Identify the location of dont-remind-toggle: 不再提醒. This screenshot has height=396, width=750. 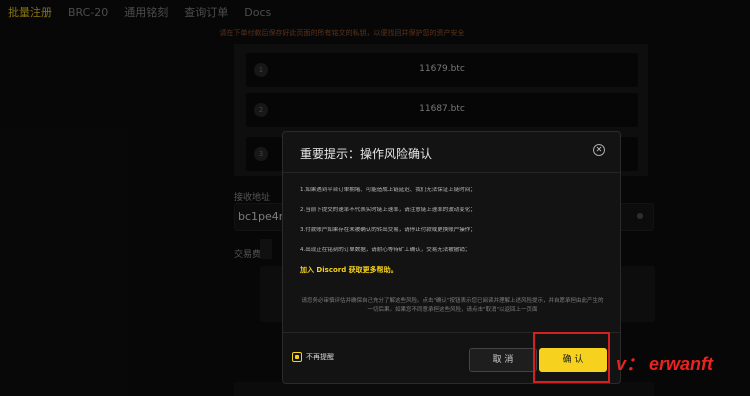
(313, 357).